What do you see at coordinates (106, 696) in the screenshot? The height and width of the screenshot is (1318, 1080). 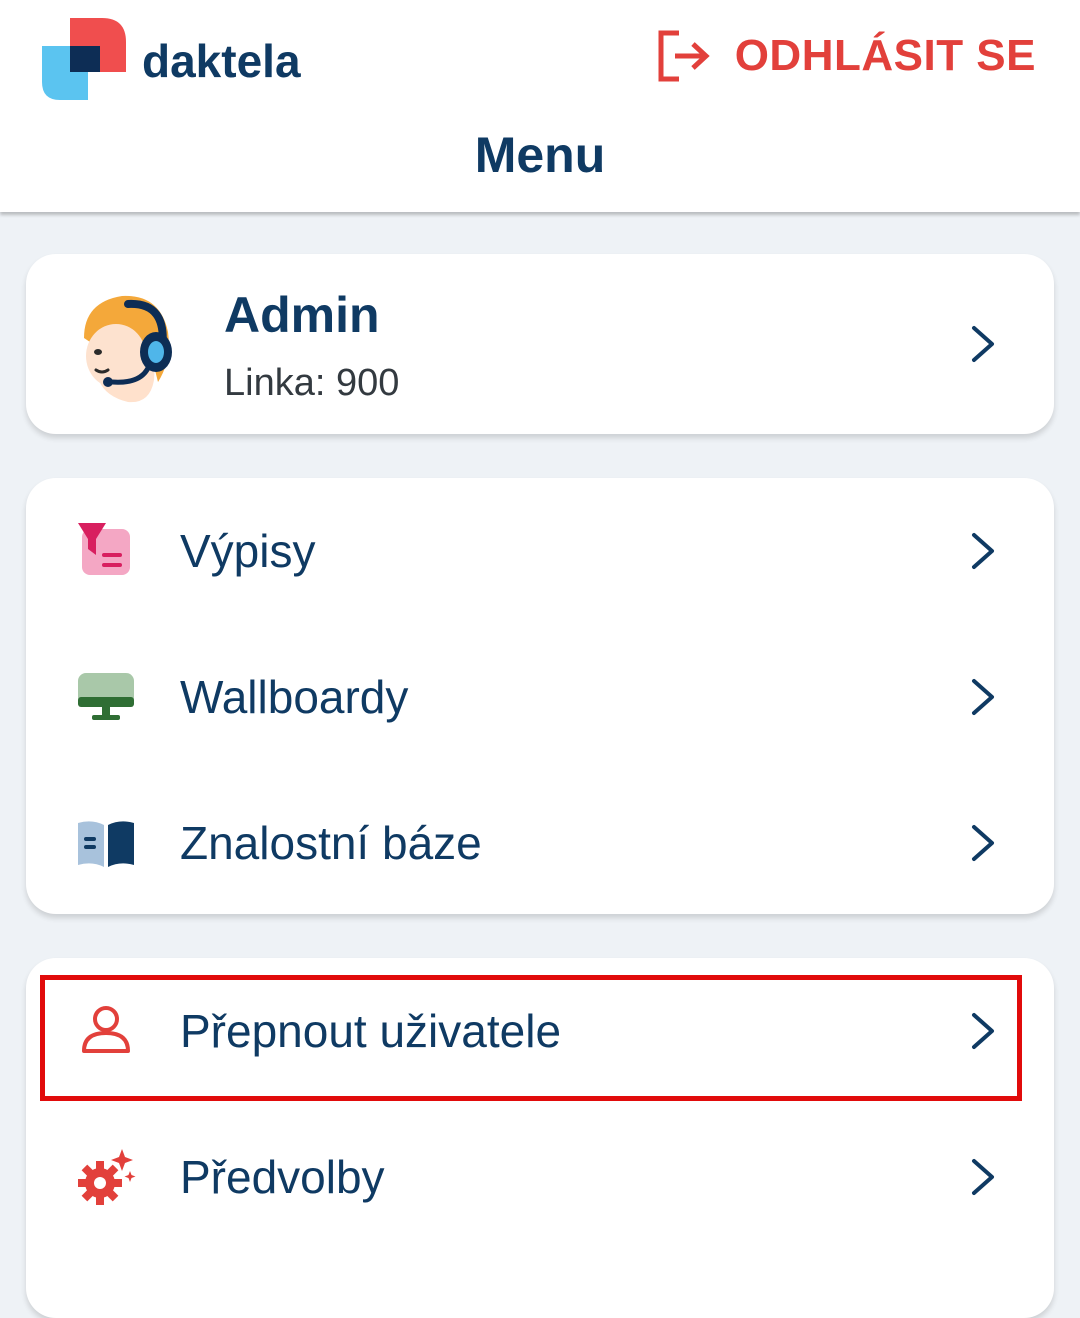 I see `monitor-icon` at bounding box center [106, 696].